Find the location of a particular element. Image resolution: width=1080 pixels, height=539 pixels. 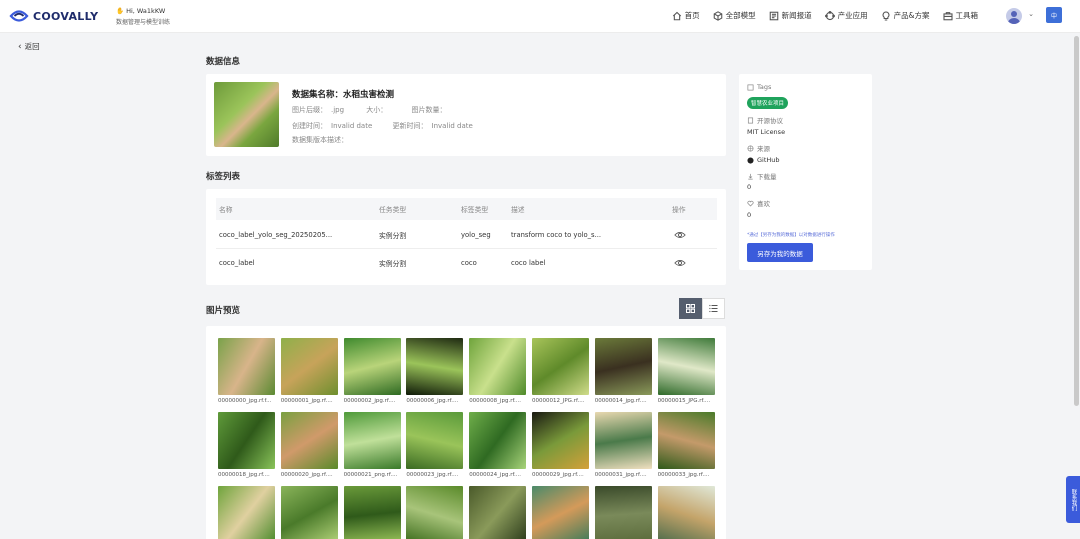

dataset-name: 数据集名称：水稻虫害检测 is located at coordinates (343, 95).